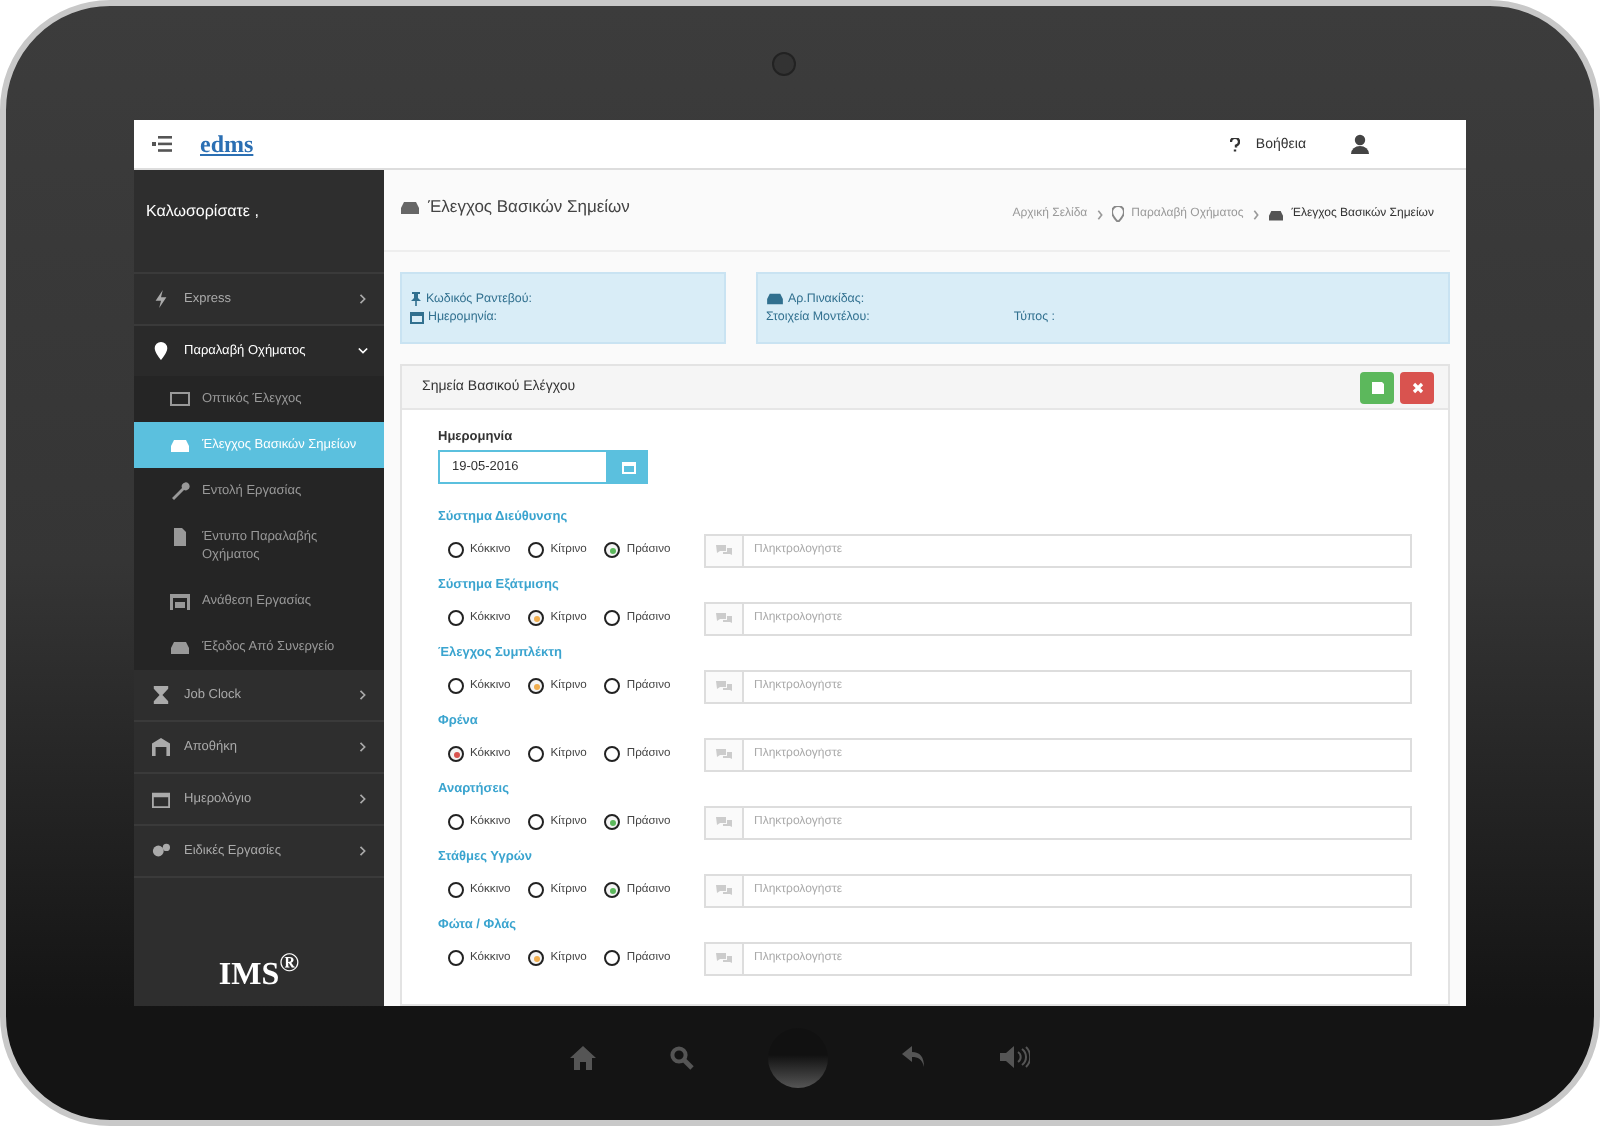 The image size is (1600, 1126). I want to click on gears-icon, so click(161, 851).